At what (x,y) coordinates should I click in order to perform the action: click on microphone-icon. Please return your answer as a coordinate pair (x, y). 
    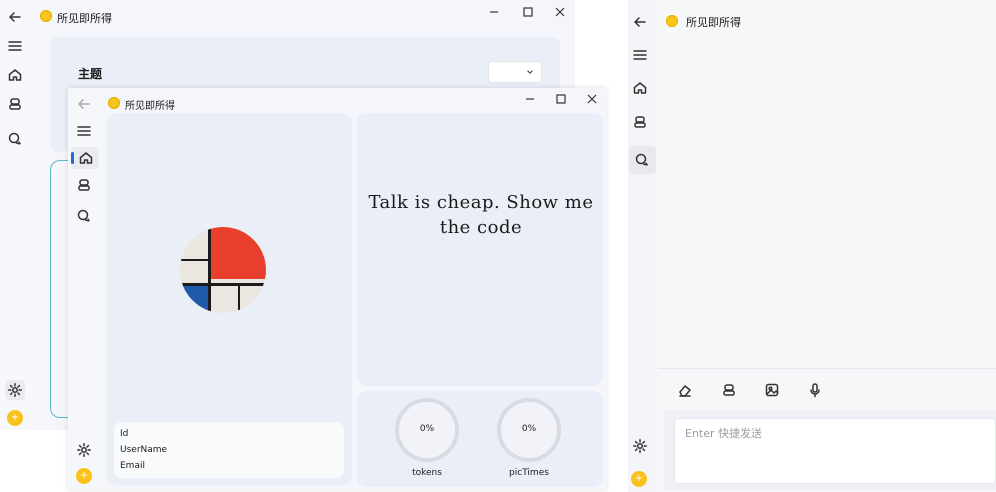
    Looking at the image, I should click on (815, 390).